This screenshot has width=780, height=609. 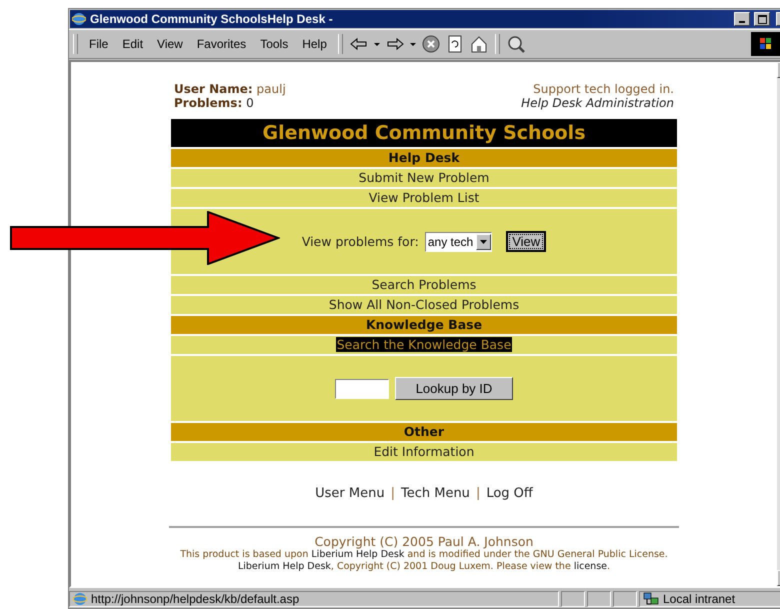 What do you see at coordinates (424, 158) in the screenshot?
I see `section-heading: Help Desk` at bounding box center [424, 158].